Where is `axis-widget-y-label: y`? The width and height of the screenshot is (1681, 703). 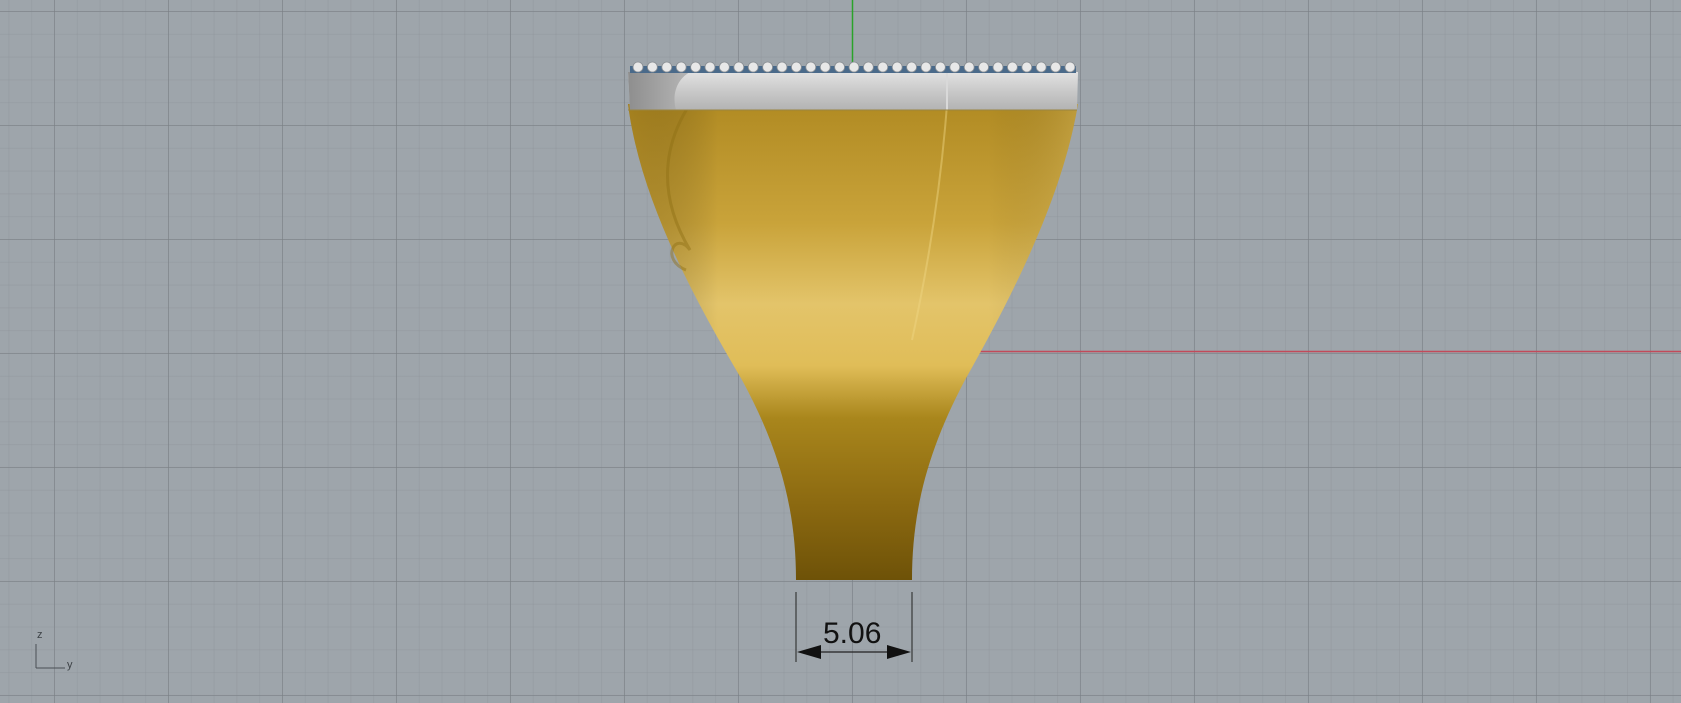 axis-widget-y-label: y is located at coordinates (70, 665).